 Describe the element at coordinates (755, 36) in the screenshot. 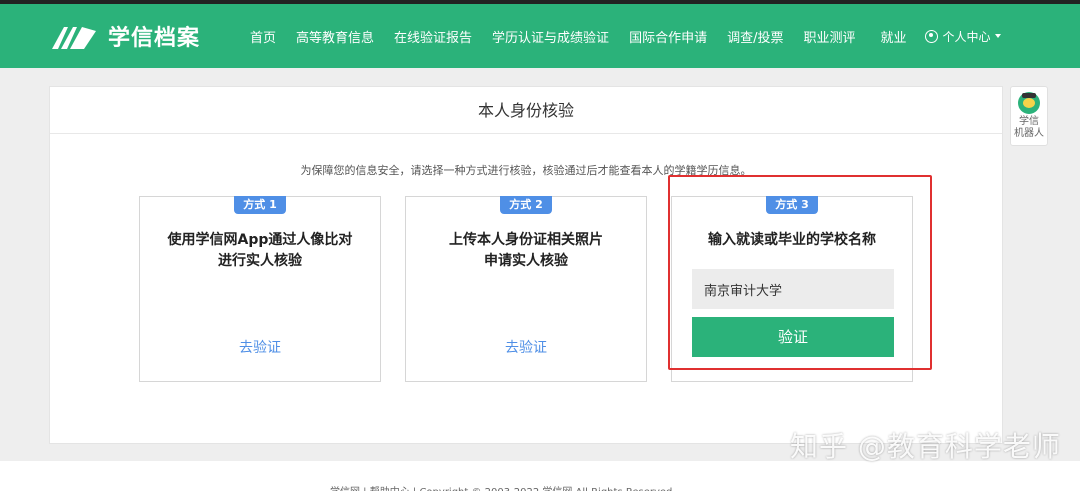

I see `nav-survey: 调查/投票` at that location.